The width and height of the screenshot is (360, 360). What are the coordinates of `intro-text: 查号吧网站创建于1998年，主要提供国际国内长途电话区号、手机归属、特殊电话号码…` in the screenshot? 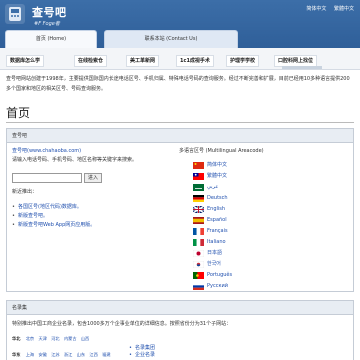 It's located at (178, 84).